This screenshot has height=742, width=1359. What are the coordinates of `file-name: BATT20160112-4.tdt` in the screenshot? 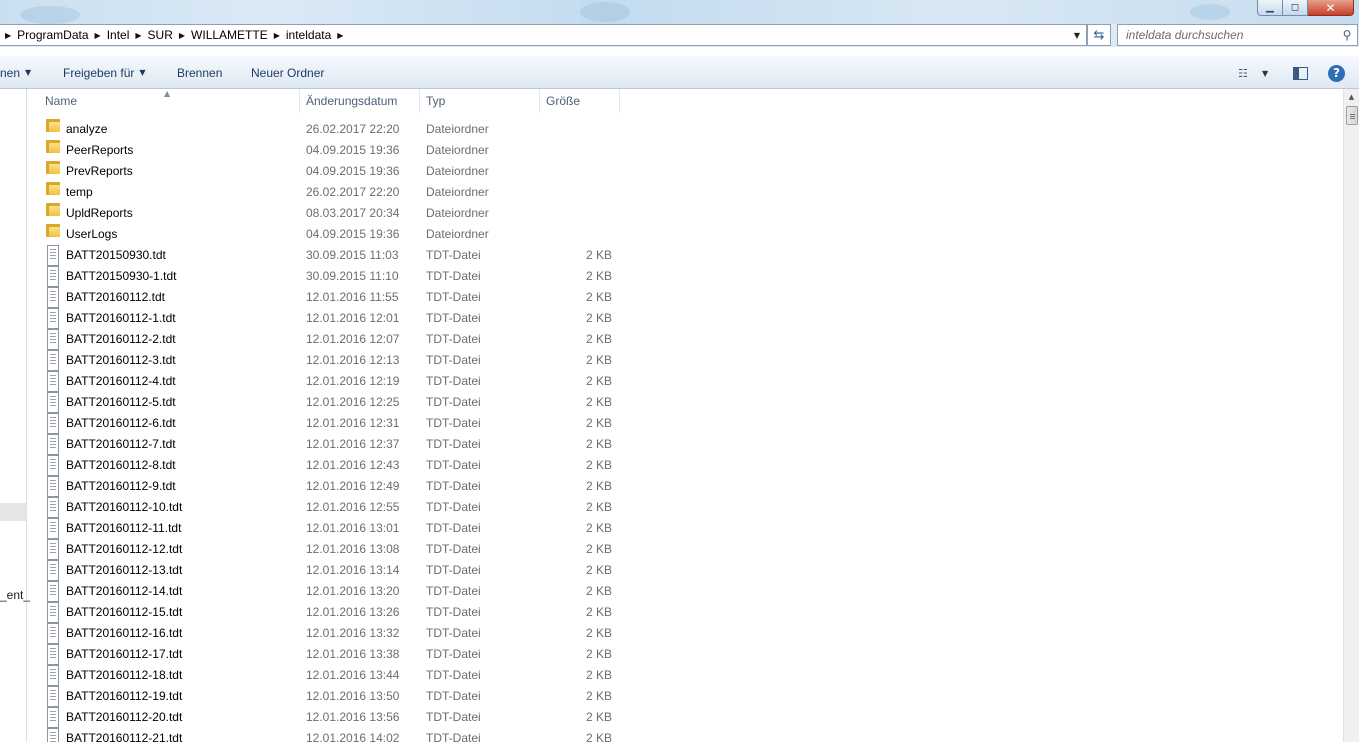 It's located at (121, 381).